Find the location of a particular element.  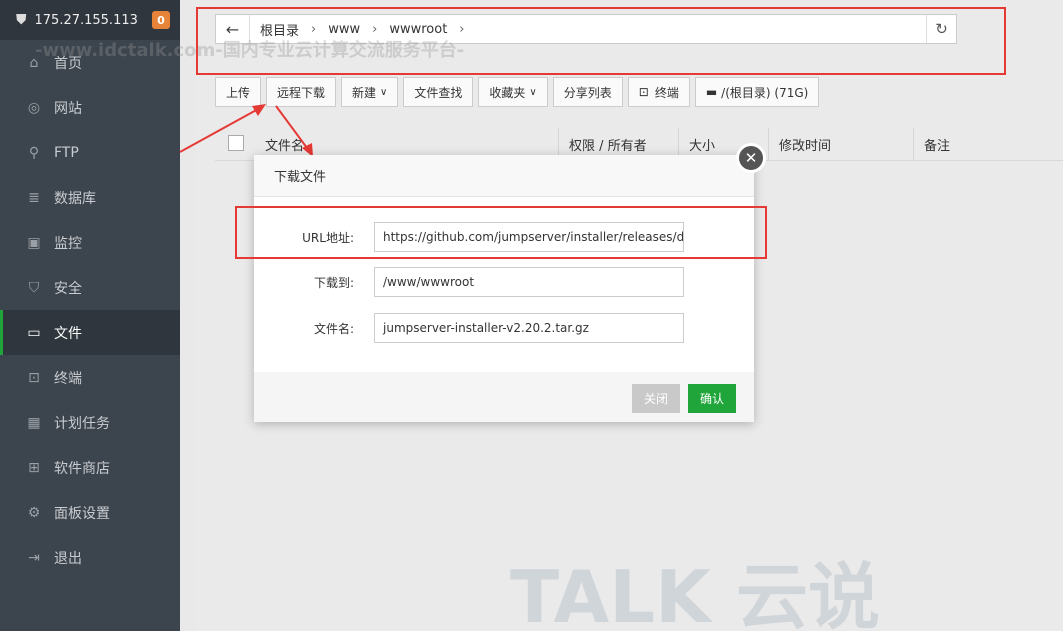

sidebar-item-label: 计划任务 is located at coordinates (82, 423).